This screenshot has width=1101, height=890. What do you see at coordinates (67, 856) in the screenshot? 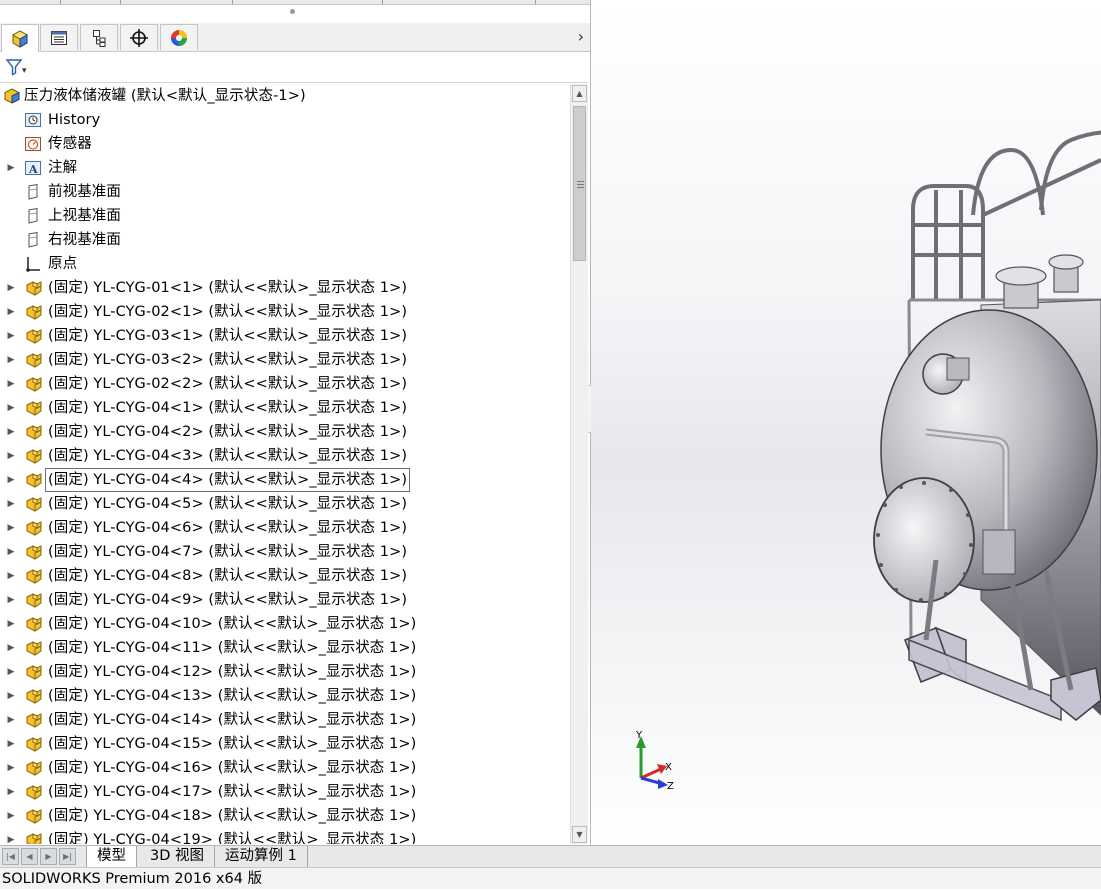
I see `last-tab-icon: ▶|` at bounding box center [67, 856].